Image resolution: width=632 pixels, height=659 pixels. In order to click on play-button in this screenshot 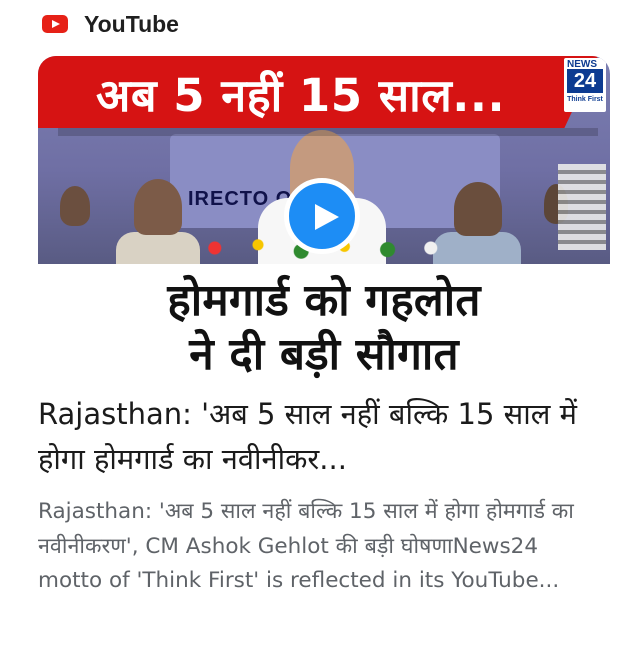, I will do `click(322, 216)`.